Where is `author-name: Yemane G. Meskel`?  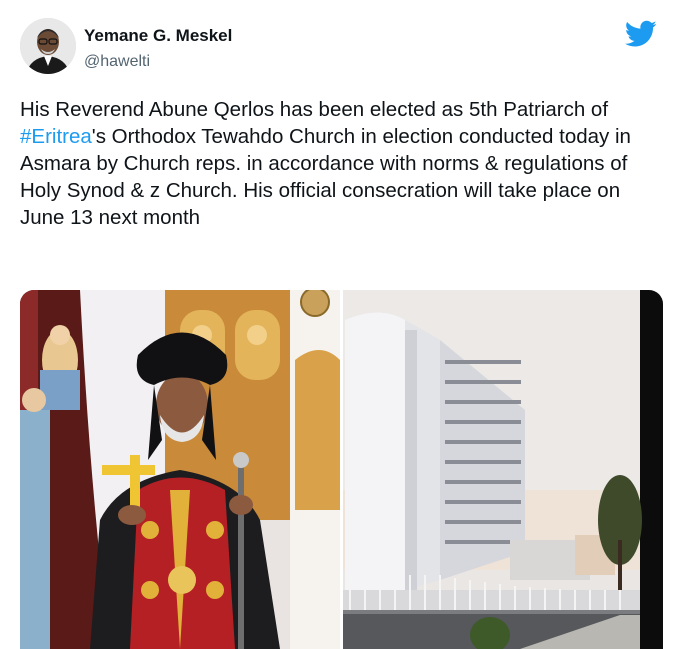 author-name: Yemane G. Meskel is located at coordinates (158, 36).